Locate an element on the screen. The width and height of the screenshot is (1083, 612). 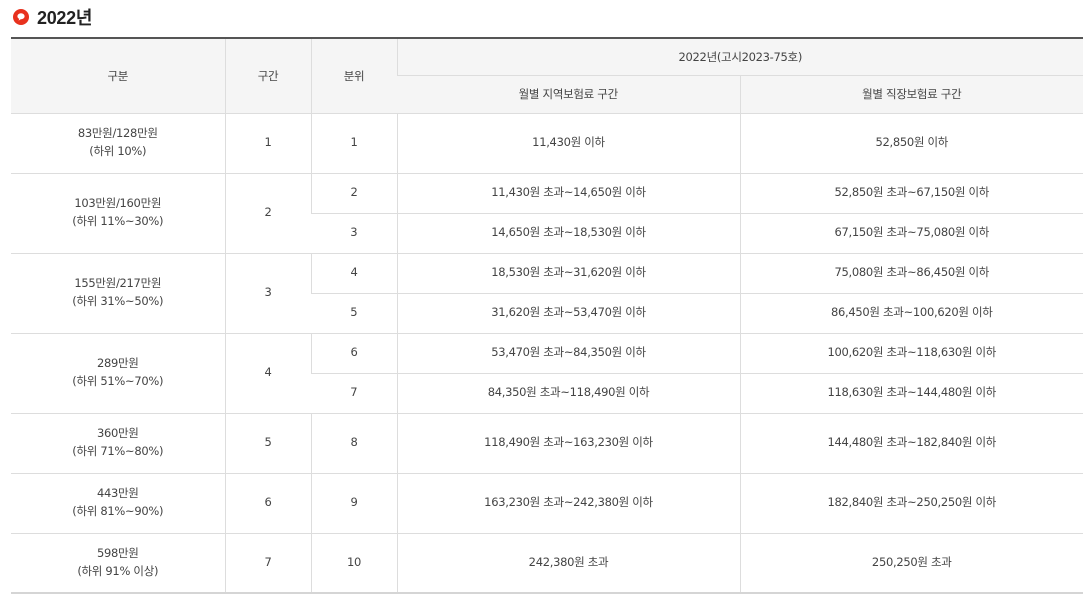
segment-cell: 2 is located at coordinates (267, 213).